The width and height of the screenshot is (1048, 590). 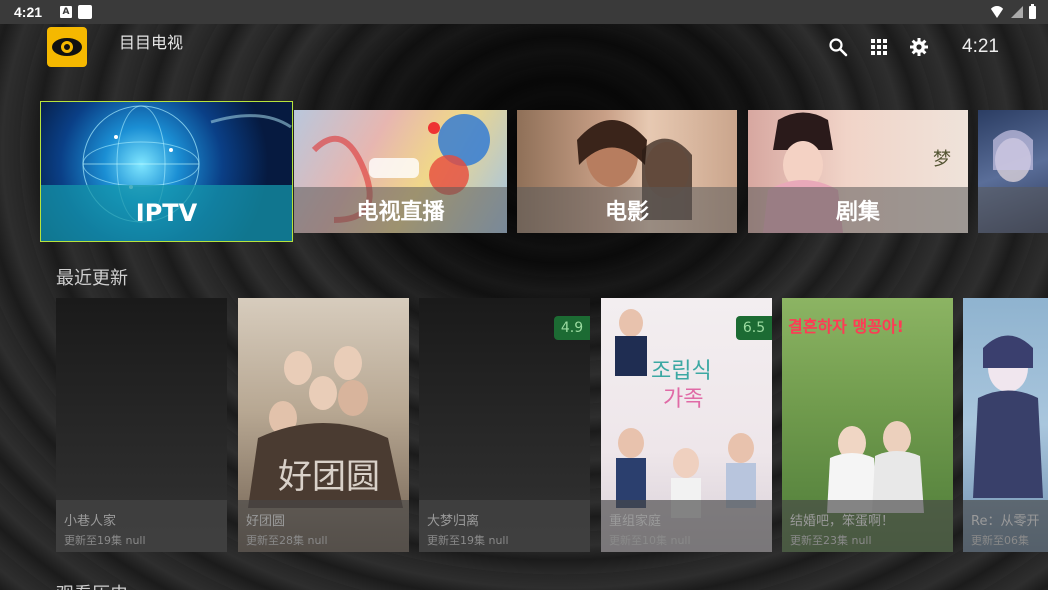 I want to click on media-card: 小巷人家 更新至19集 null, so click(x=141, y=425).